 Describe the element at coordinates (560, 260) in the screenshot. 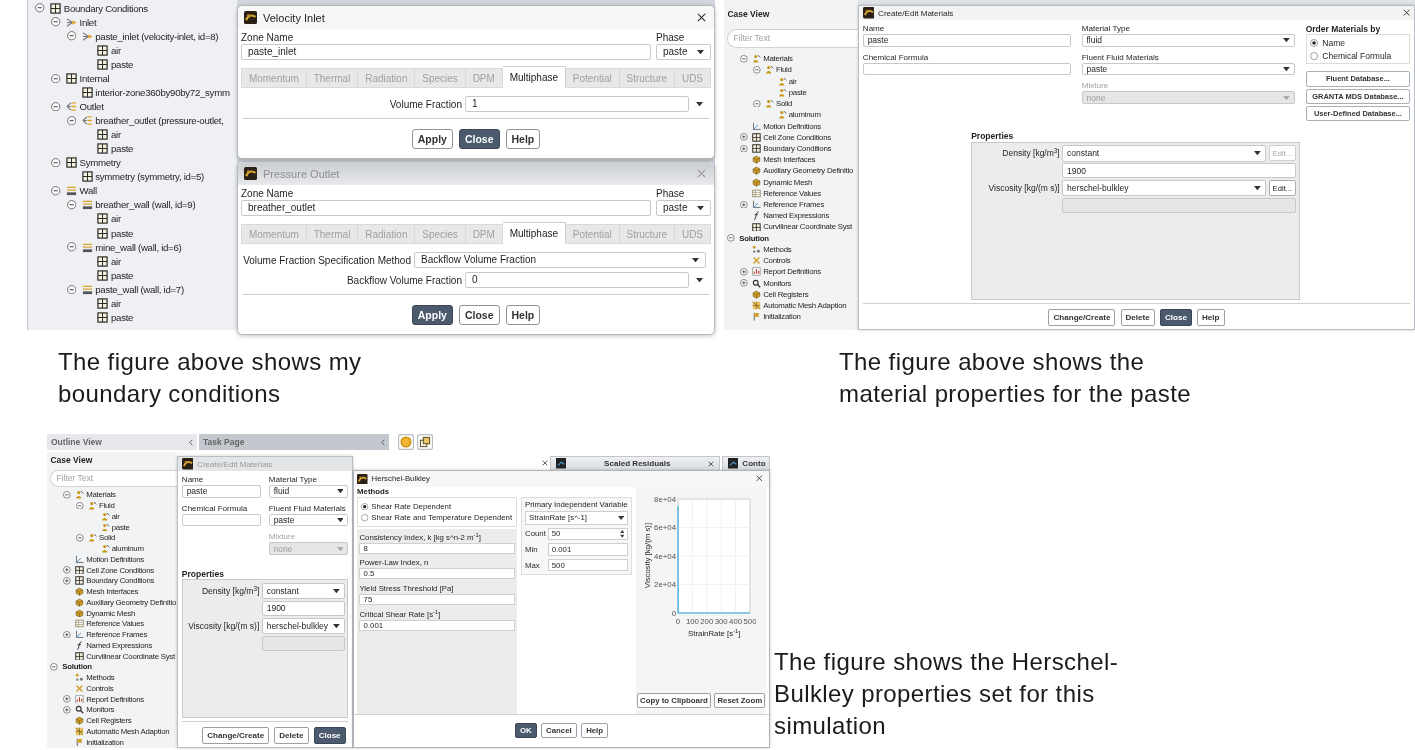

I see `dropdown: Backflow Volume Fraction` at that location.